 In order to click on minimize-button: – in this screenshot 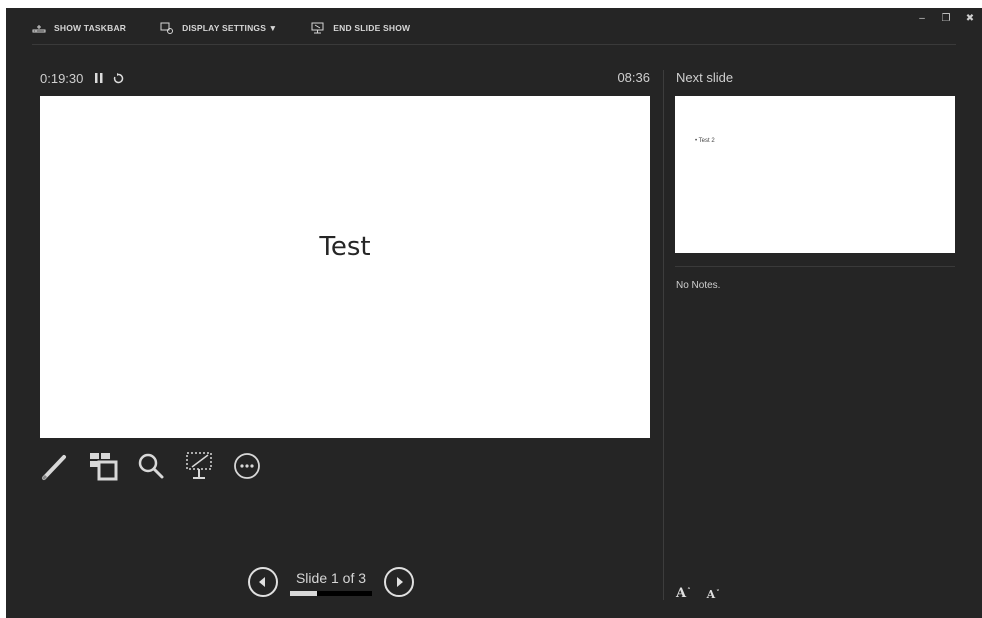, I will do `click(922, 18)`.